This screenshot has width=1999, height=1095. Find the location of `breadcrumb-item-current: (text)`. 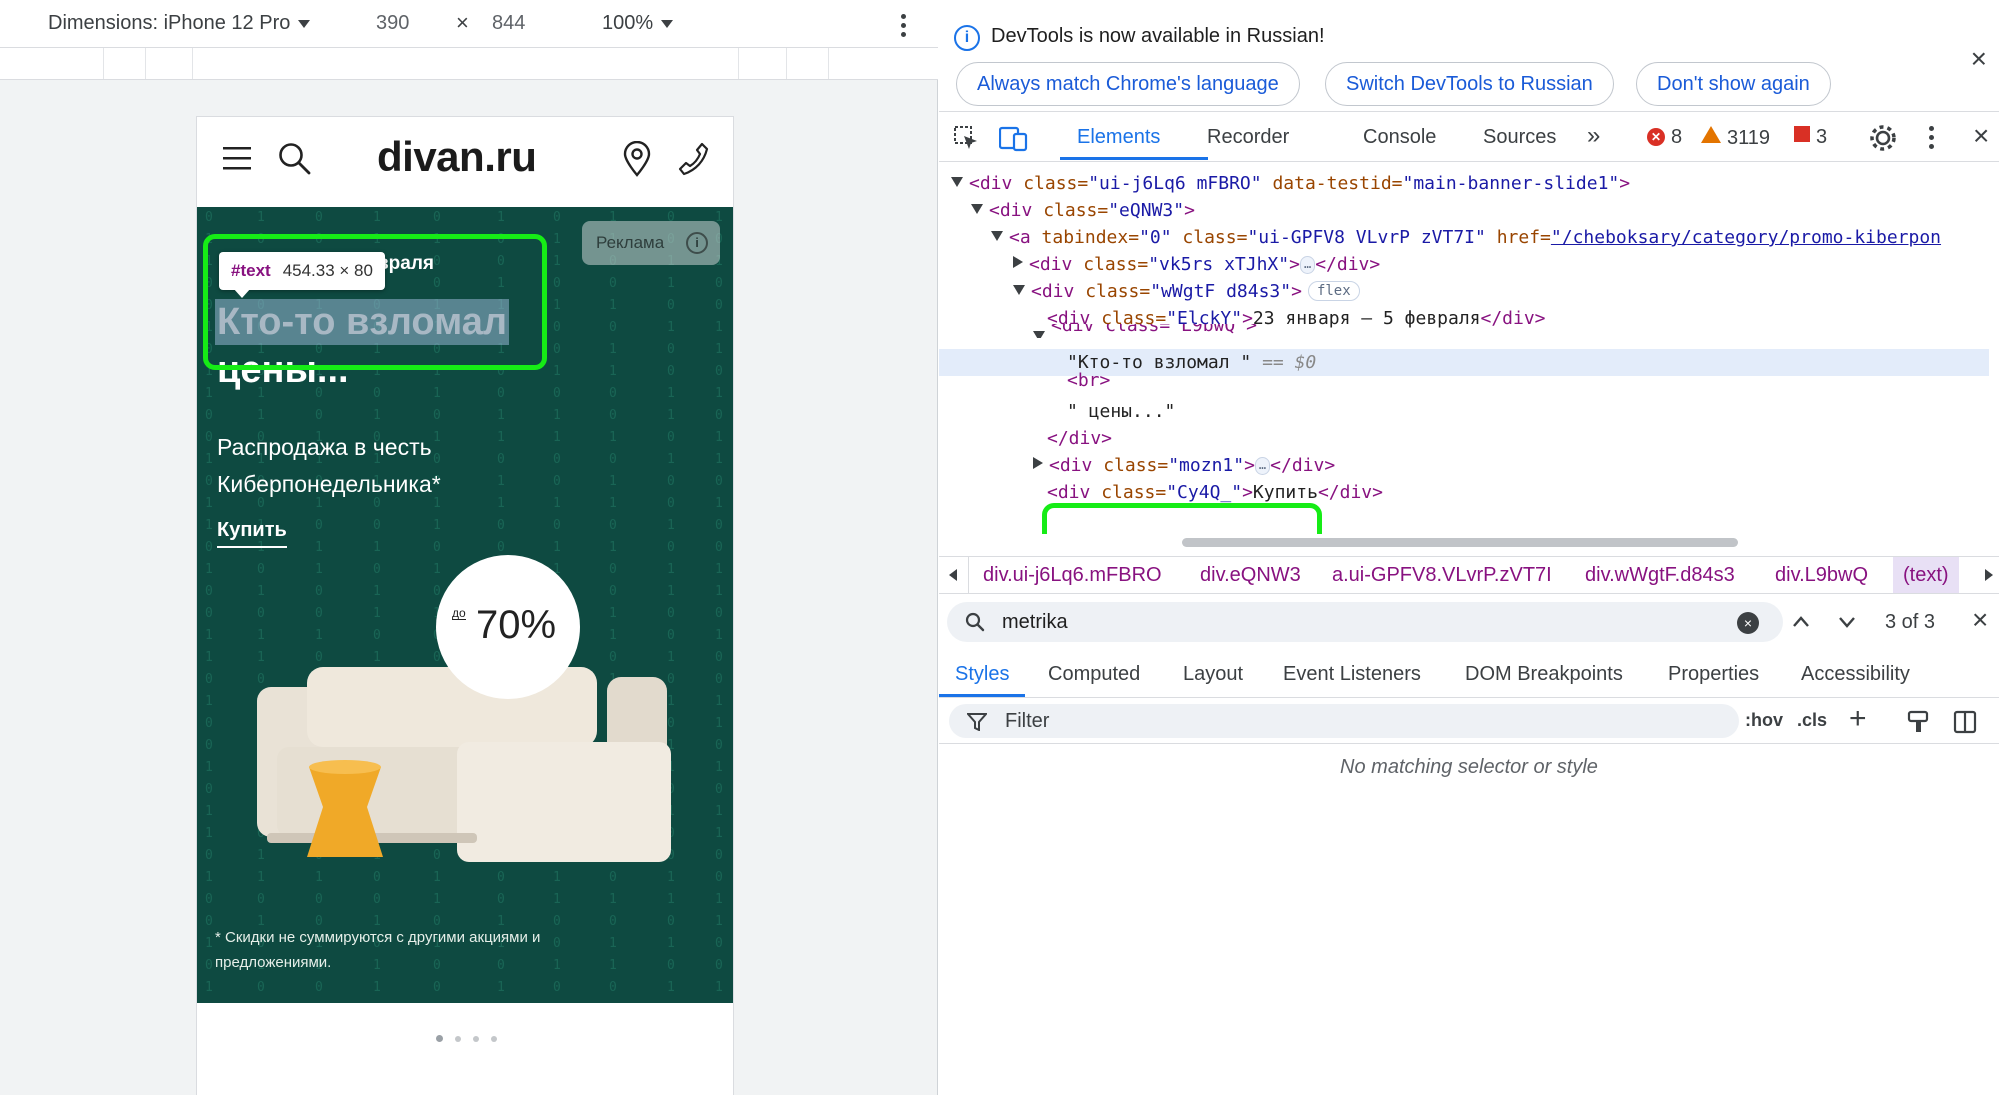

breadcrumb-item-current: (text) is located at coordinates (1926, 575).